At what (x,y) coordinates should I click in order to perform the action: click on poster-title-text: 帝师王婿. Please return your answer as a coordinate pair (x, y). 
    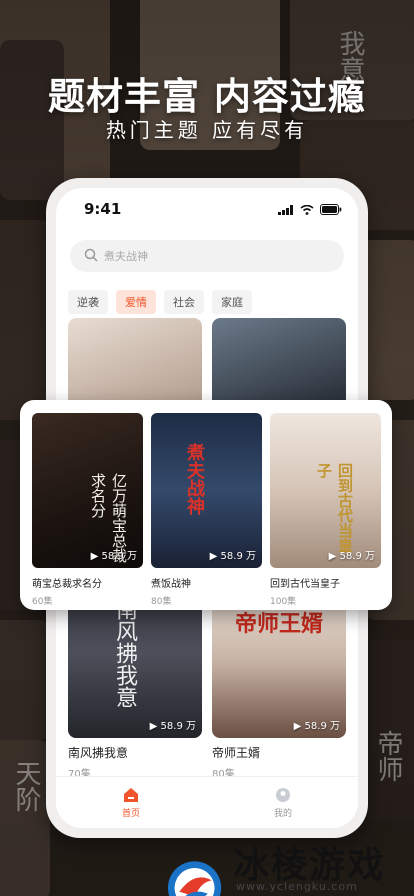
    Looking at the image, I should click on (278, 624).